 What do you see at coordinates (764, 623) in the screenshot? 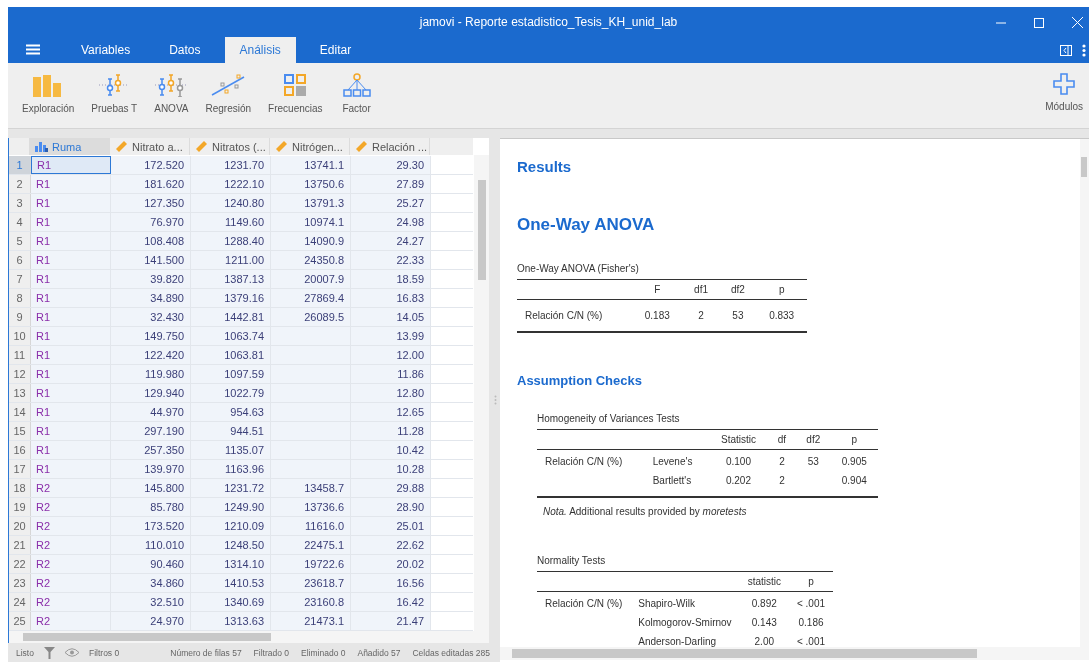
I see `table-cell-text: 0.143` at bounding box center [764, 623].